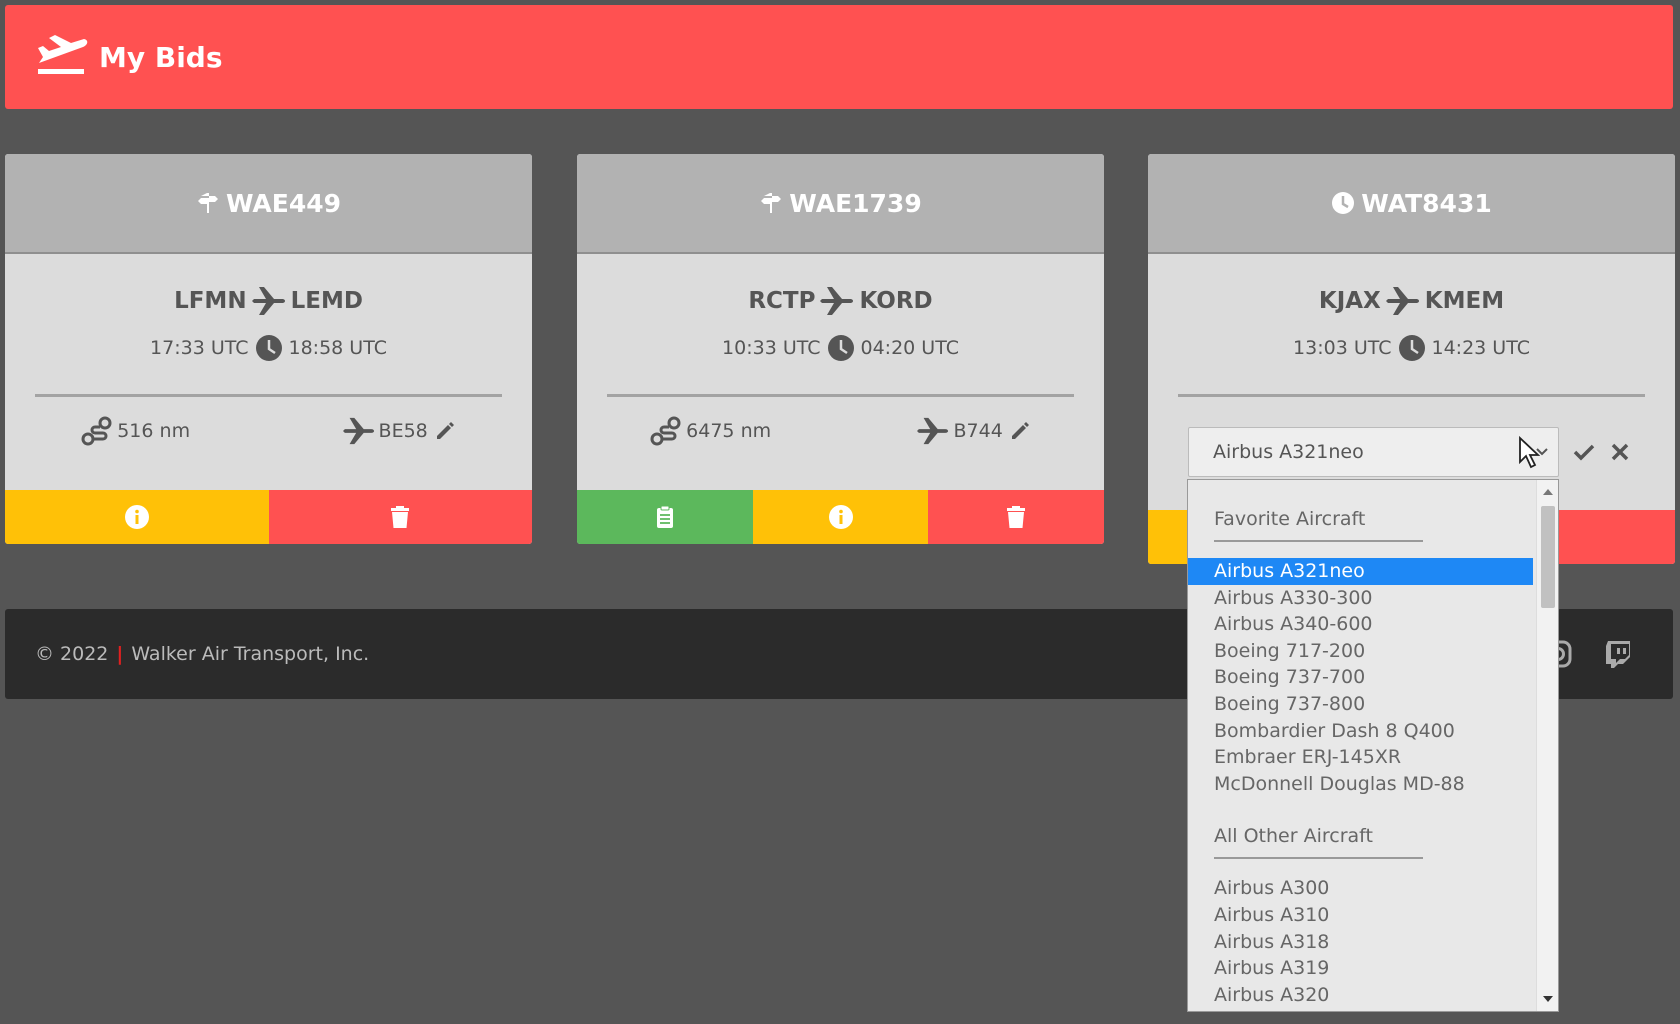 This screenshot has width=1680, height=1024. Describe the element at coordinates (154, 431) in the screenshot. I see `distance: 516 nm` at that location.